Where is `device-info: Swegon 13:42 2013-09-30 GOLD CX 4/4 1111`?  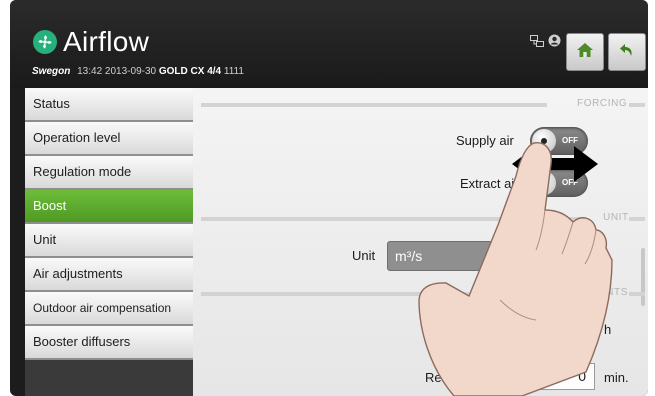
device-info: Swegon 13:42 2013-09-30 GOLD CX 4/4 1111 is located at coordinates (138, 71).